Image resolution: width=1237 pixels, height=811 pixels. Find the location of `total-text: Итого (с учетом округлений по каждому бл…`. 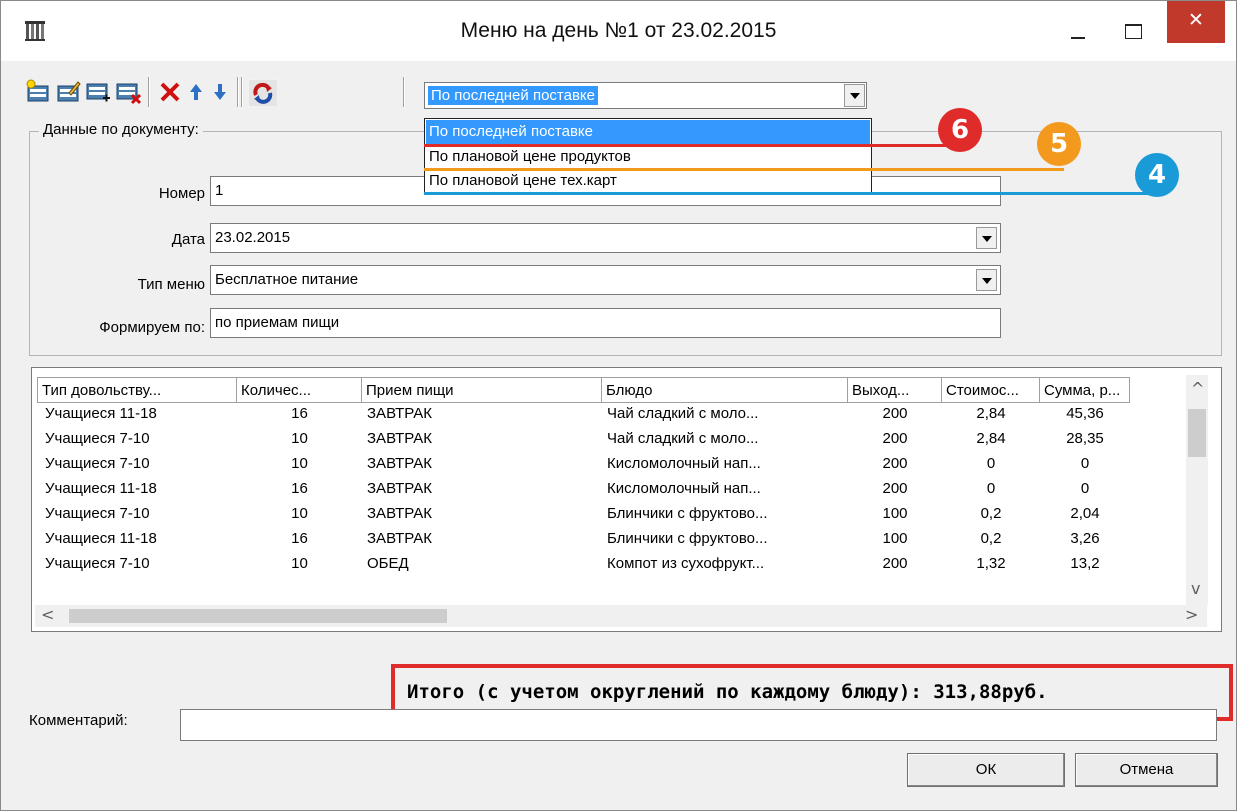

total-text: Итого (с учетом округлений по каждому бл… is located at coordinates (727, 692).